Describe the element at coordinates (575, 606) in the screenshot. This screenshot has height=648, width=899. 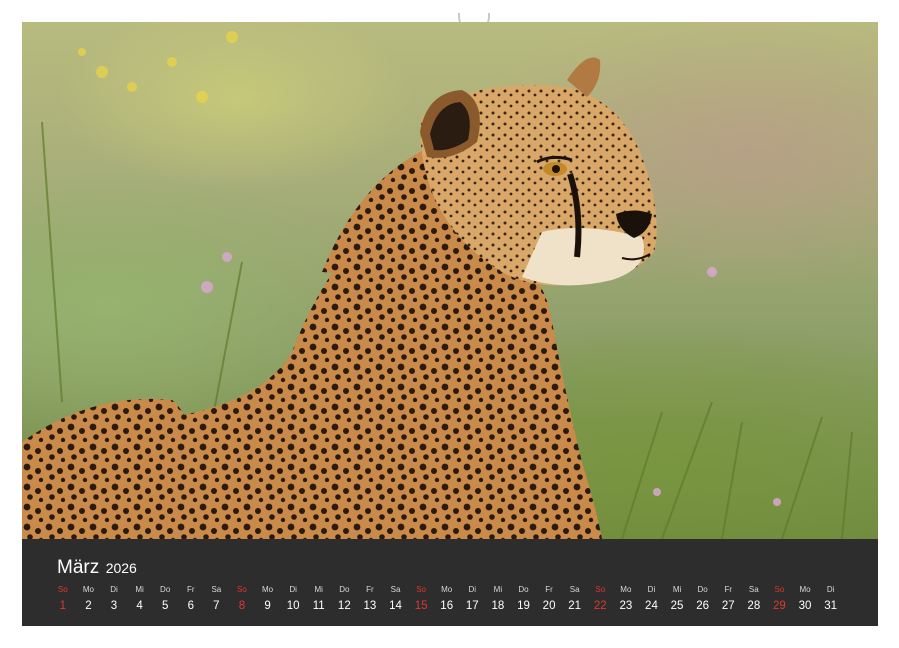
I see `date-cell: 21` at that location.